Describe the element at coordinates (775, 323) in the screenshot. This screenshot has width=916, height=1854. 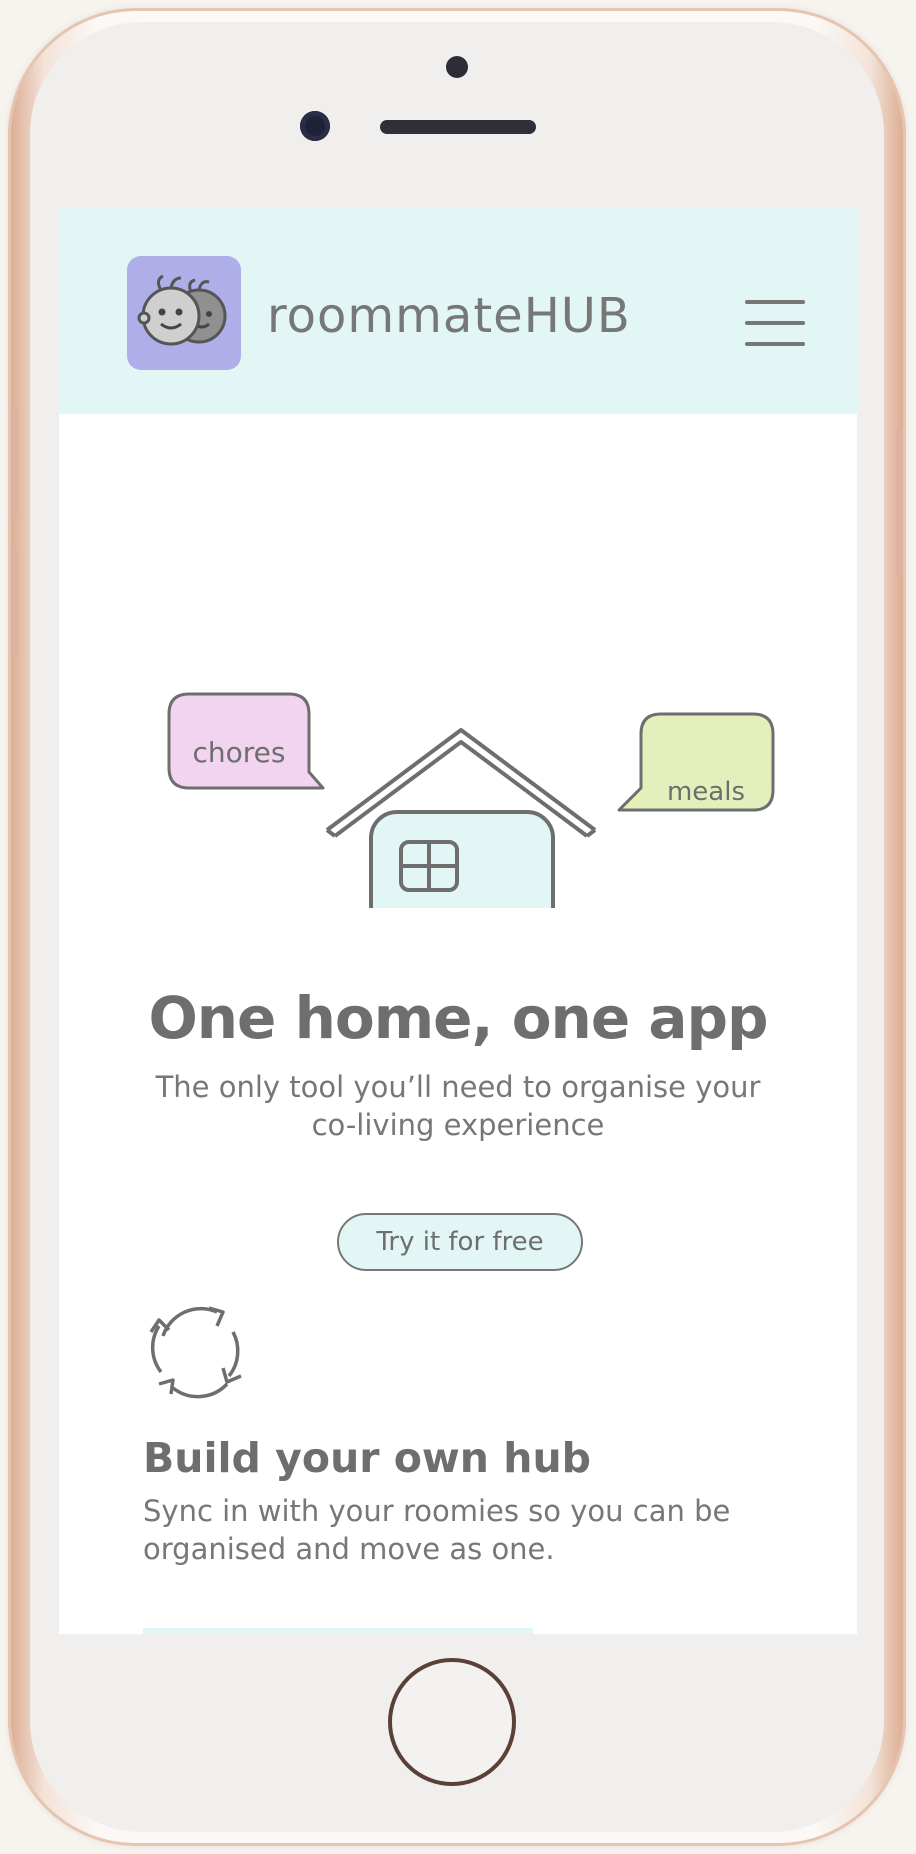
I see `hamburger-menu-icon` at that location.